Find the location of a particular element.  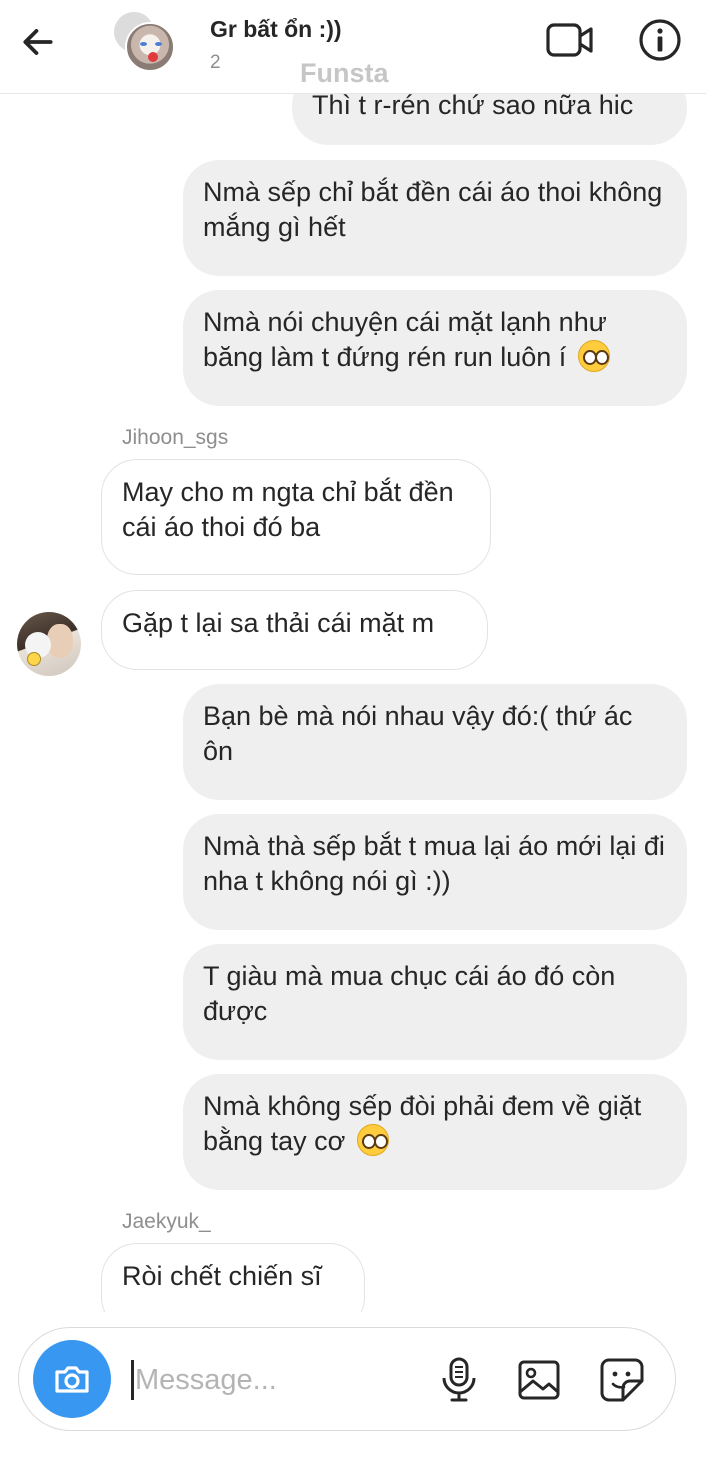

message-bubble-incoming: Ròi chết chiến sĩ is located at coordinates (233, 1277).